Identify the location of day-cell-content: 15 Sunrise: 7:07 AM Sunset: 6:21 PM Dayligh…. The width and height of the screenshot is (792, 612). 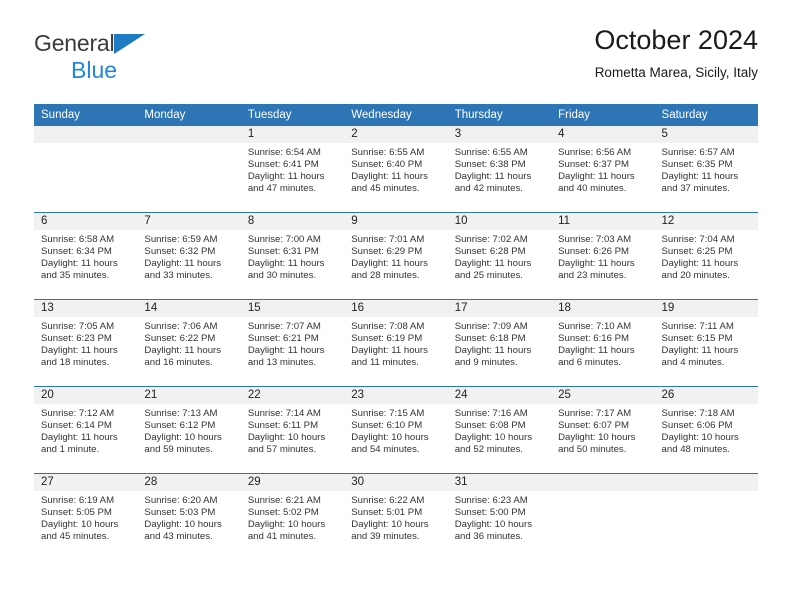
(292, 343).